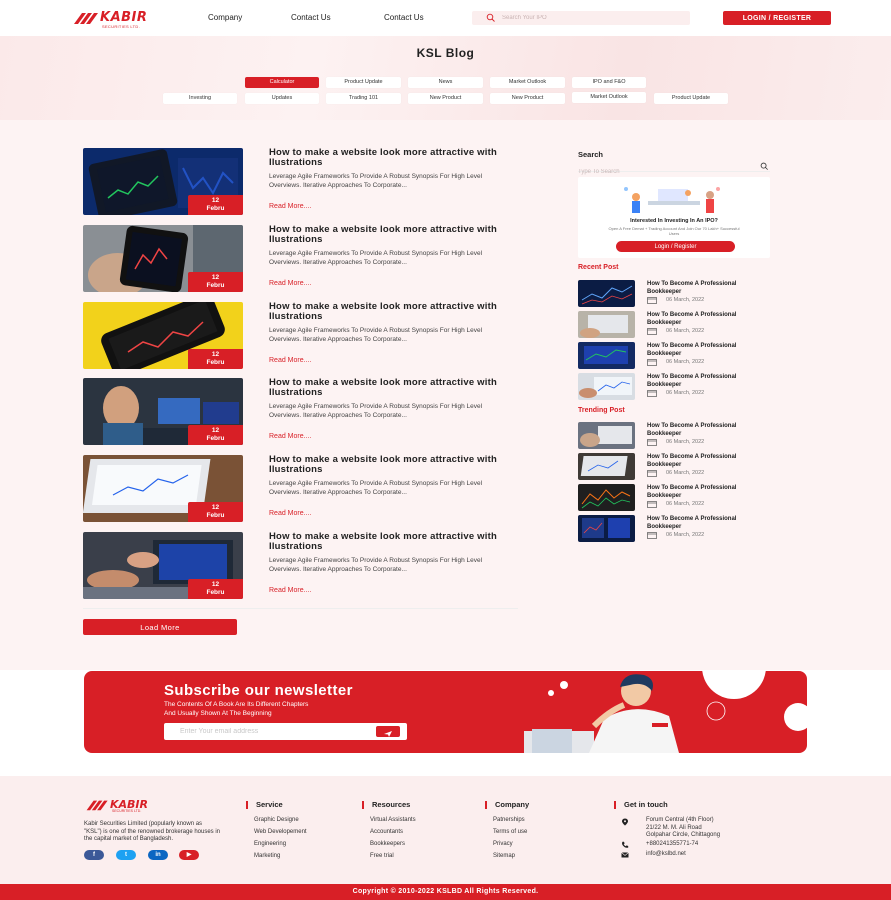  I want to click on footer-resources-title: Resources, so click(386, 805).